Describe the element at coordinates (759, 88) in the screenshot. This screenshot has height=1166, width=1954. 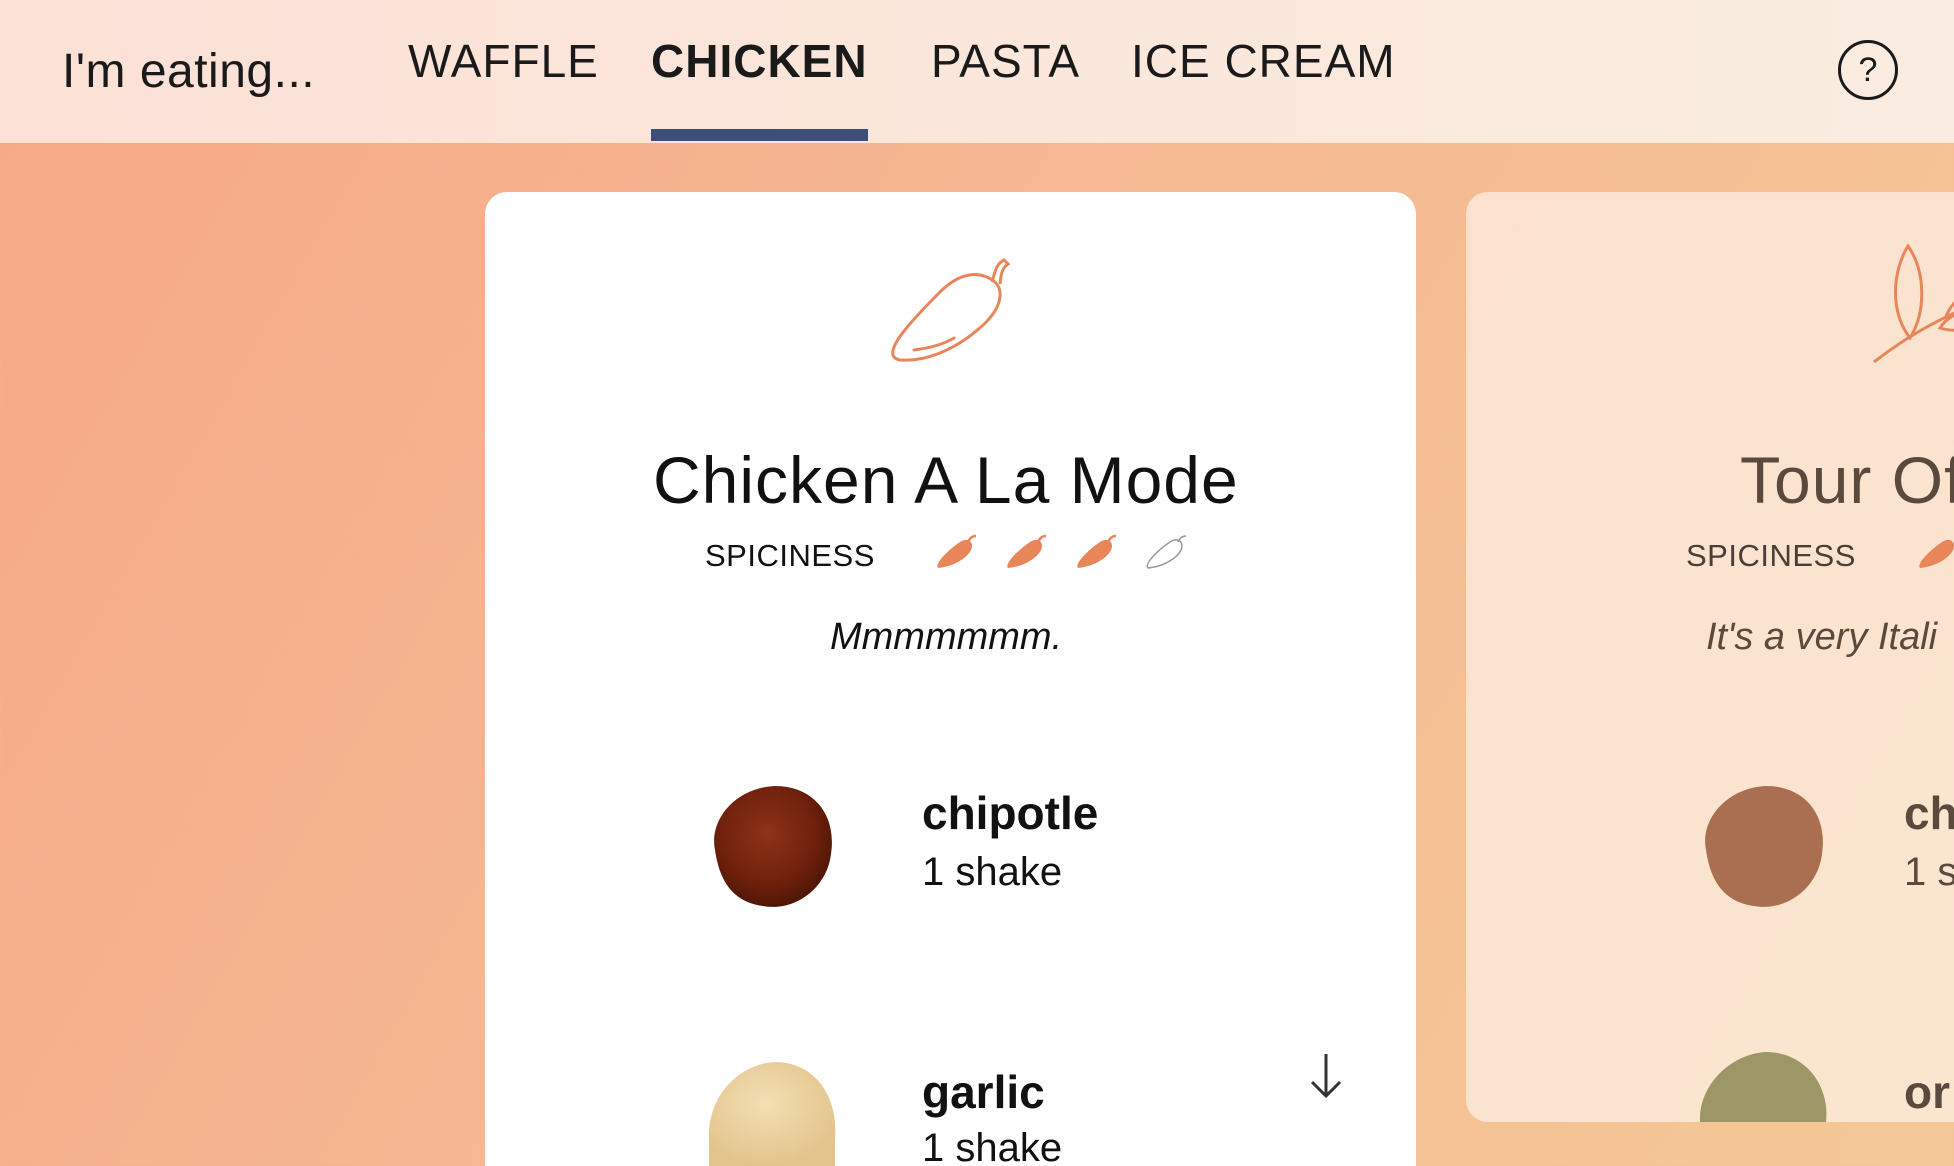
I see `tab-chicken: CHICKEN` at that location.